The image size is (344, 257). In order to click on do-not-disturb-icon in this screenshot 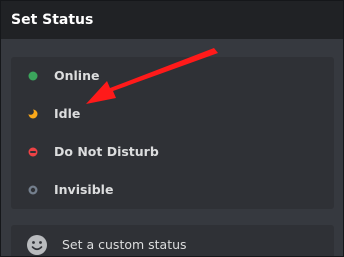, I will do `click(33, 152)`.